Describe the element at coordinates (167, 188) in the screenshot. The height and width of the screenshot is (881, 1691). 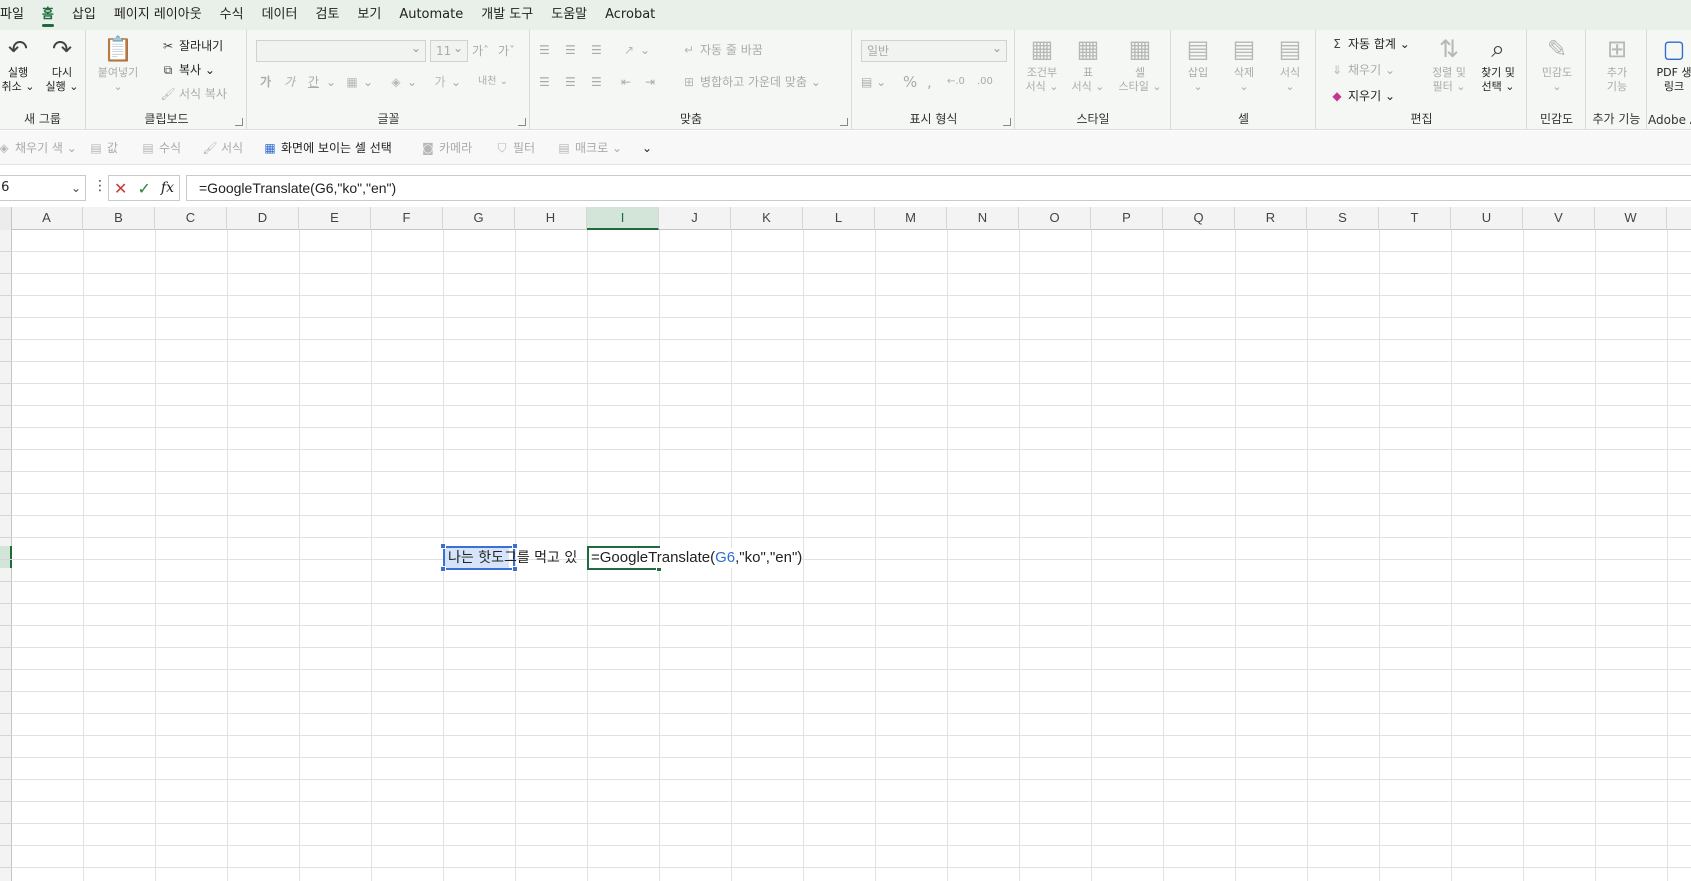
I see `insert-function-icon: fx` at that location.